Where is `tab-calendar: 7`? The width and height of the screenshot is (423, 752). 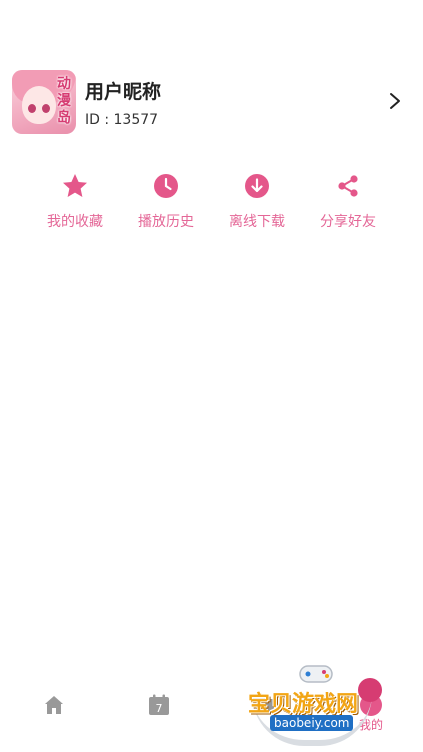
tab-calendar: 7 is located at coordinates (159, 706).